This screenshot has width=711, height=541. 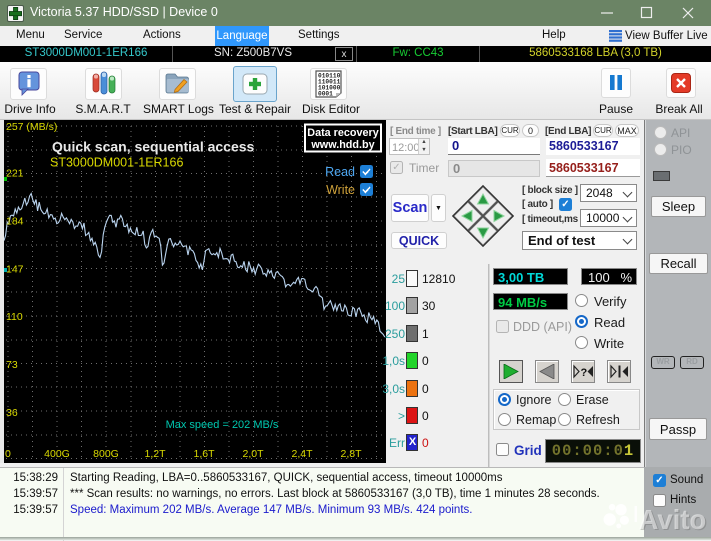 What do you see at coordinates (12, 365) in the screenshot?
I see `svg-text: 73` at bounding box center [12, 365].